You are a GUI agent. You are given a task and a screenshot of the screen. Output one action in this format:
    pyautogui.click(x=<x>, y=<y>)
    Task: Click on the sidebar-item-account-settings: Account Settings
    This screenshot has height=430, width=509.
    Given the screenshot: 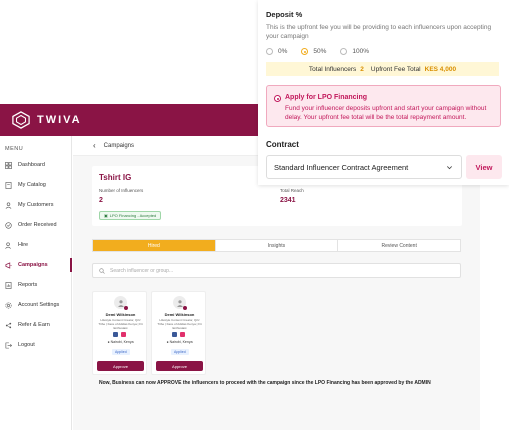 What is the action you would take?
    pyautogui.click(x=36, y=305)
    